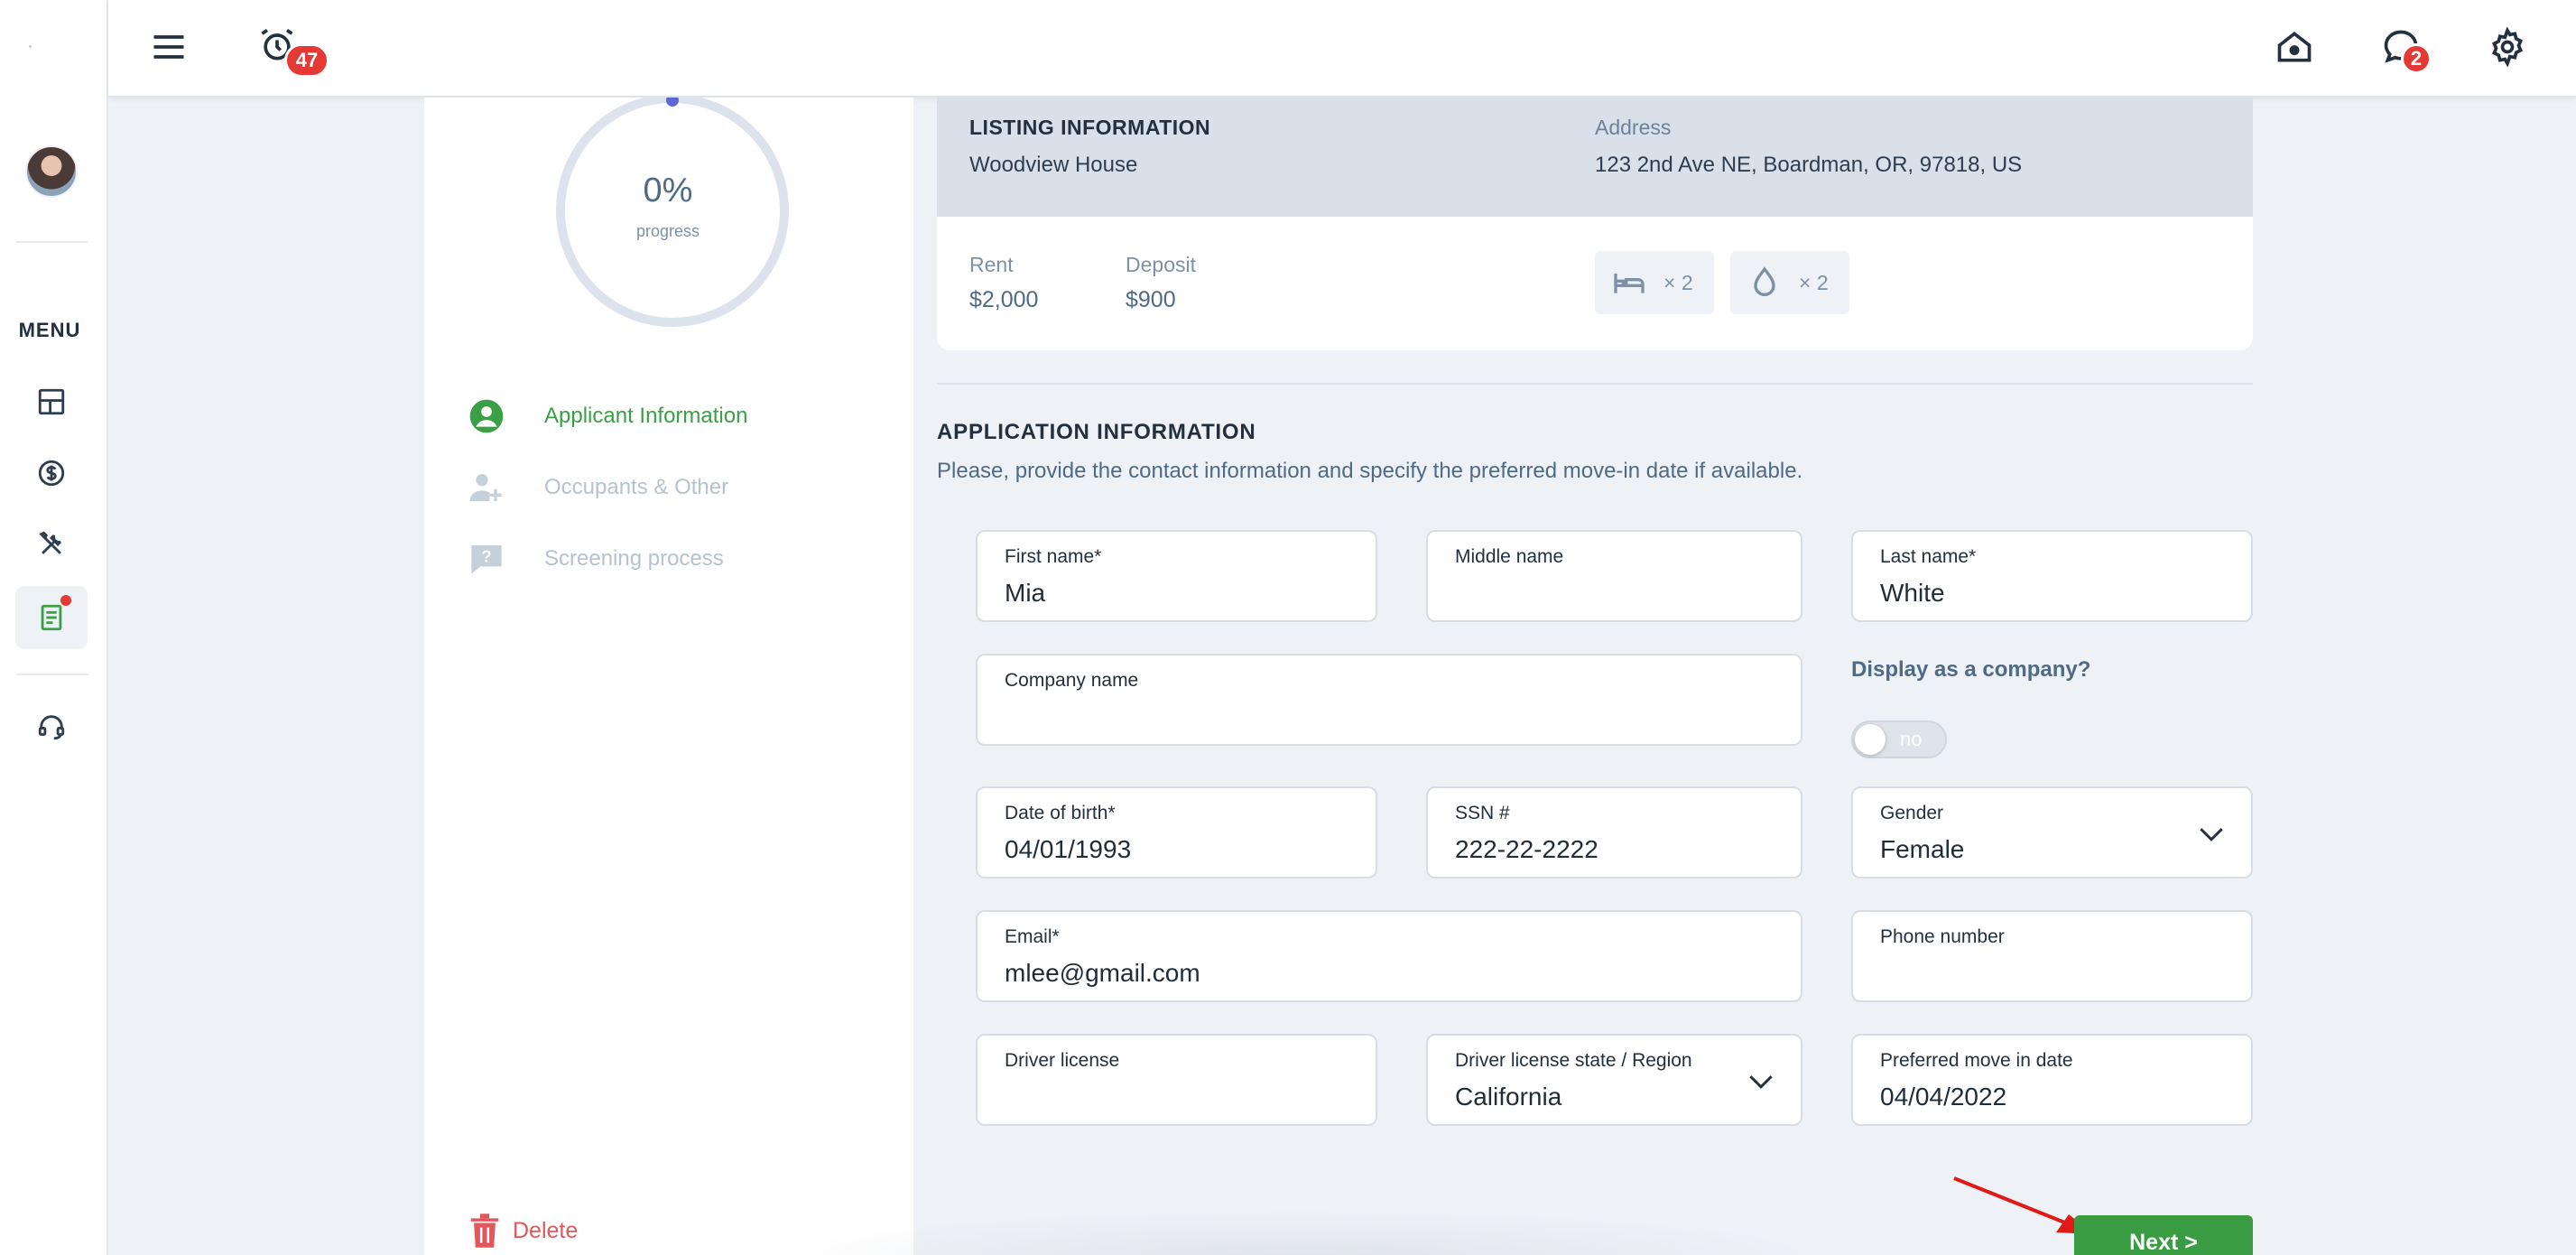 This screenshot has width=2576, height=1255. Describe the element at coordinates (1482, 813) in the screenshot. I see `field-label: SSN #` at that location.